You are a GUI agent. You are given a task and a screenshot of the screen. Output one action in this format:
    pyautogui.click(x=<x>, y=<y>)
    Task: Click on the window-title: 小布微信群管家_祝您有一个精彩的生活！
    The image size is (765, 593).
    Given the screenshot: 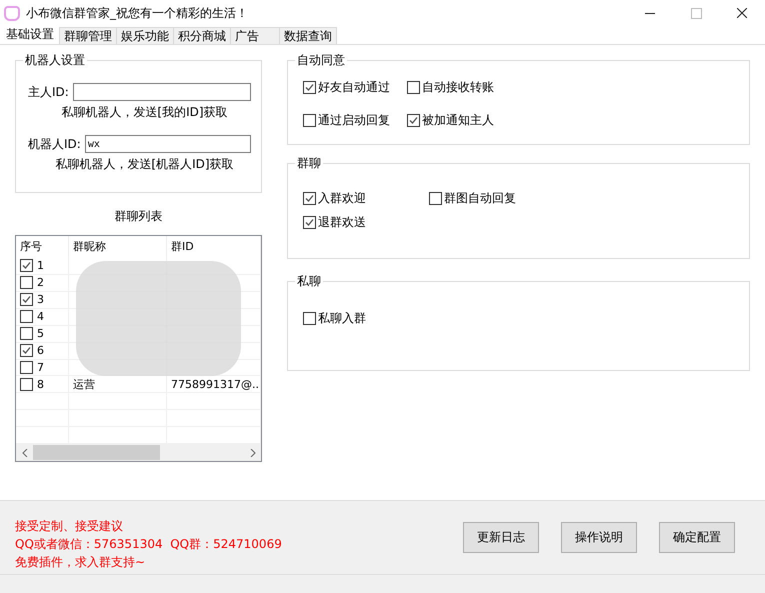 What is the action you would take?
    pyautogui.click(x=137, y=13)
    